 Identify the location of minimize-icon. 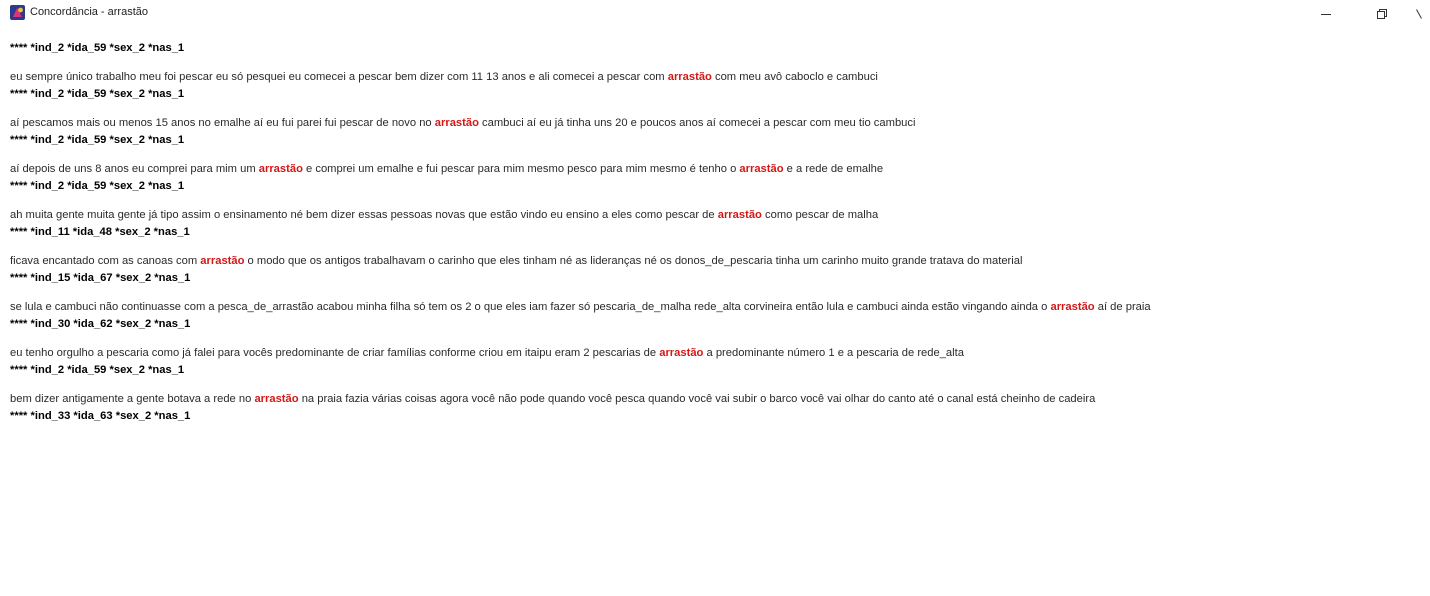
(1326, 14).